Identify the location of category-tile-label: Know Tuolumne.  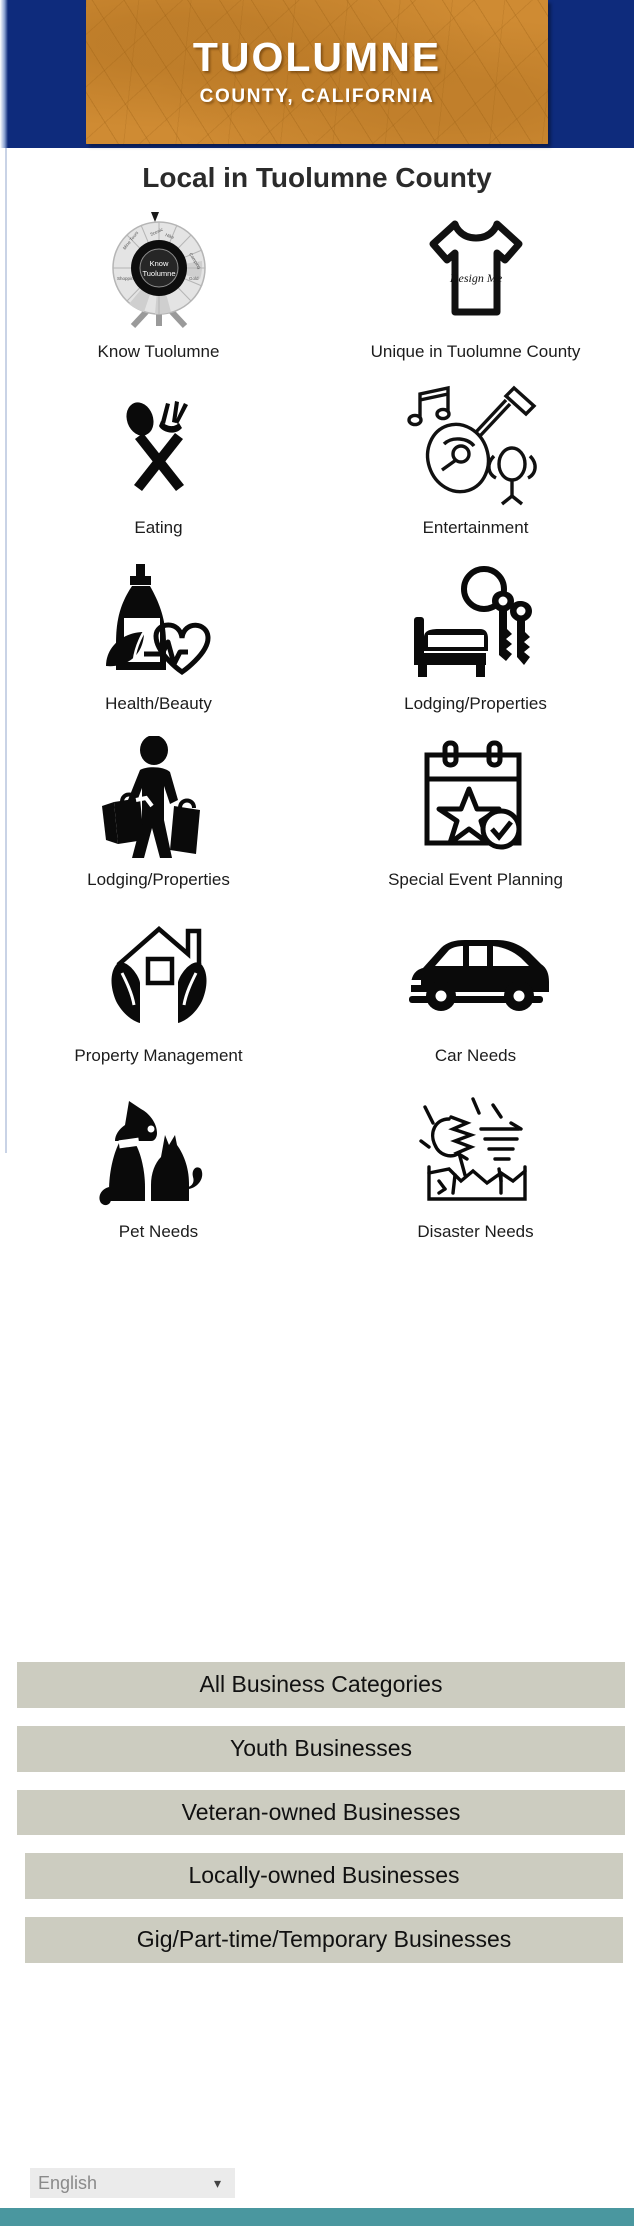
(158, 351).